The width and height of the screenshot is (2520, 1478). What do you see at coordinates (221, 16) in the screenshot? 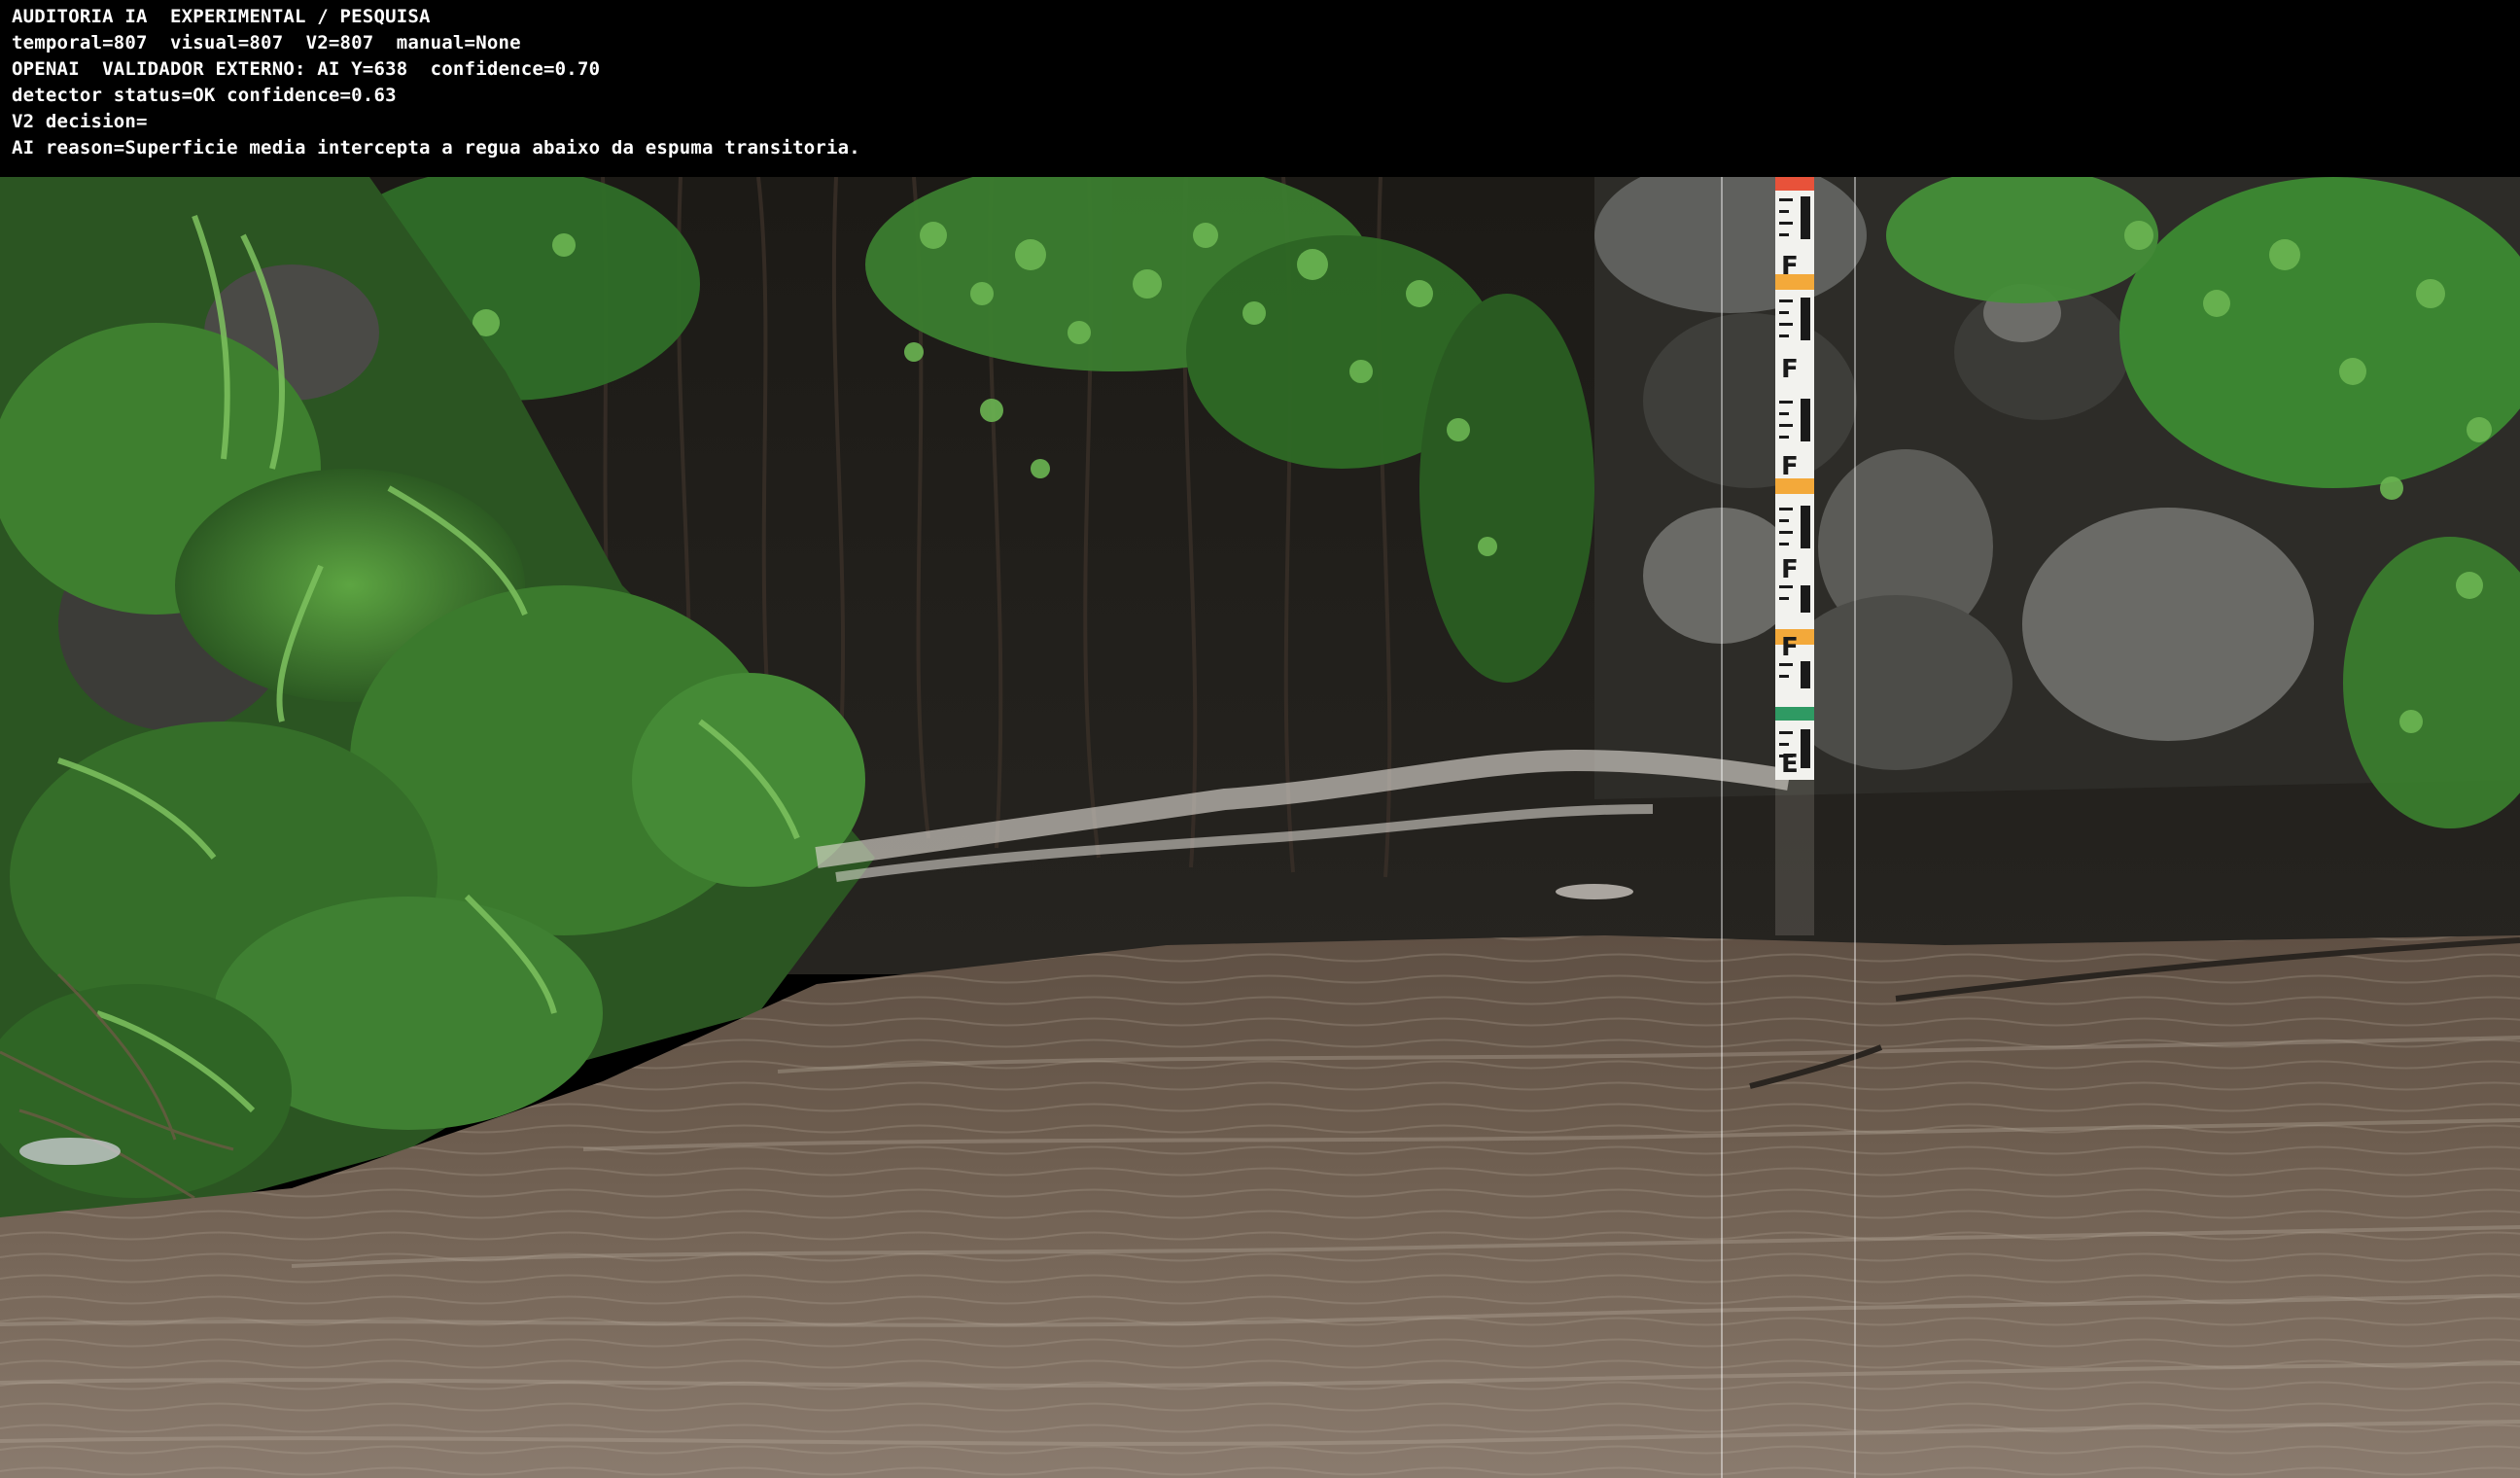
I see `overlay-title: AUDITORIA IA EXPERIMENTAL / PESQUISA` at bounding box center [221, 16].